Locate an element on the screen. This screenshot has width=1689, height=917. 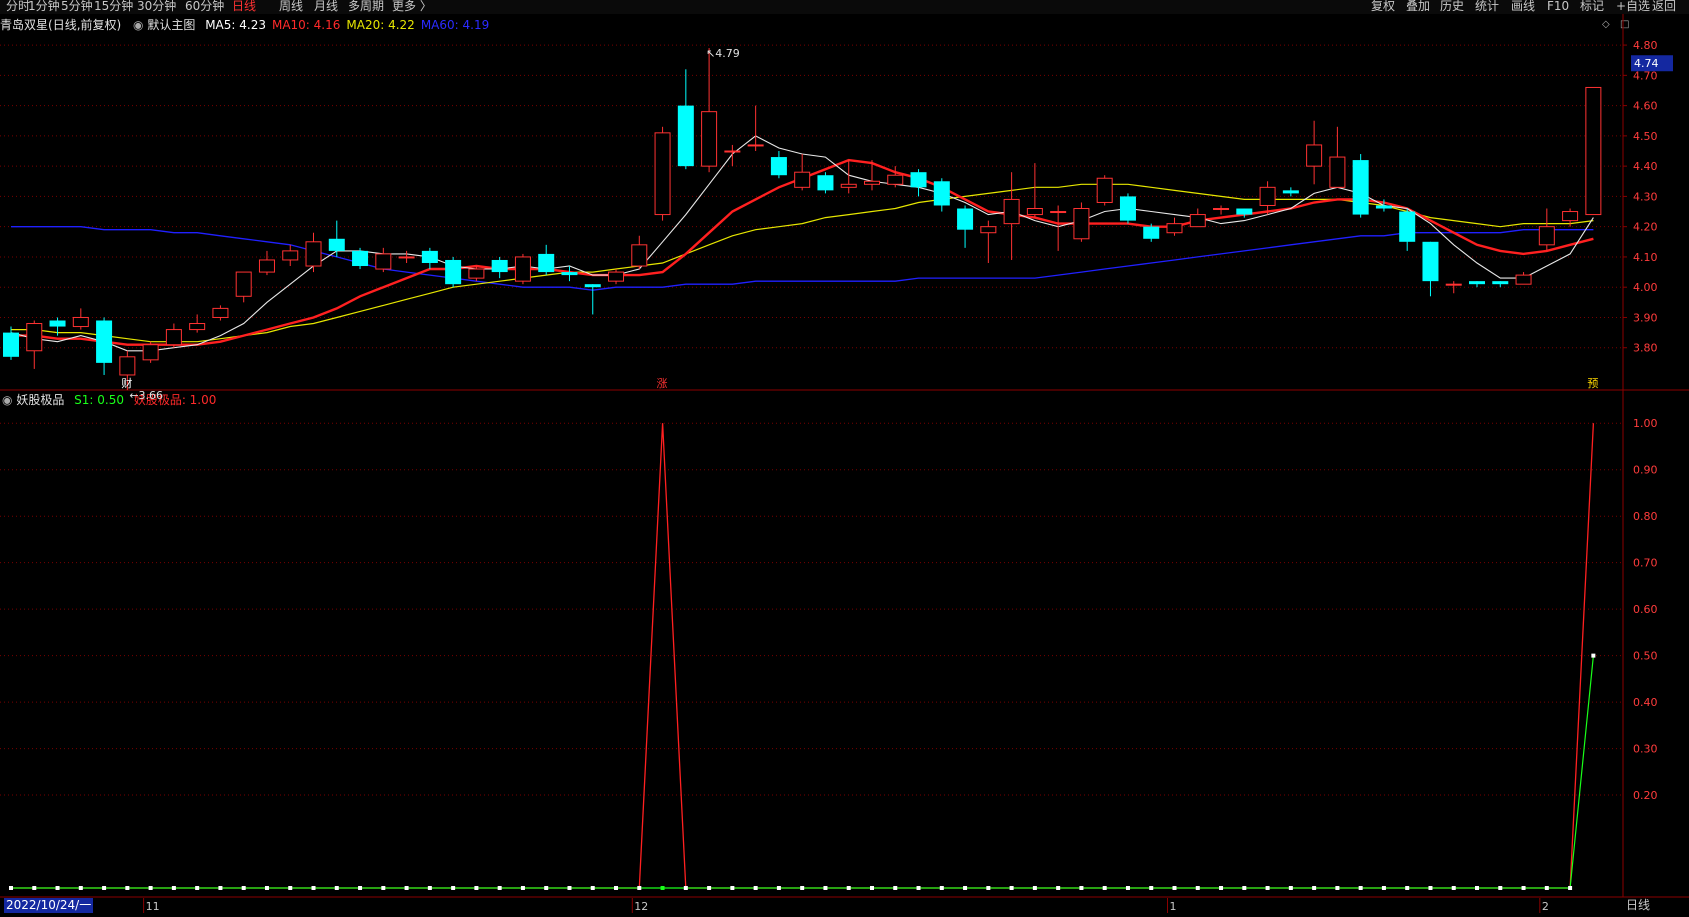
date-label: 12 is located at coordinates (641, 906).